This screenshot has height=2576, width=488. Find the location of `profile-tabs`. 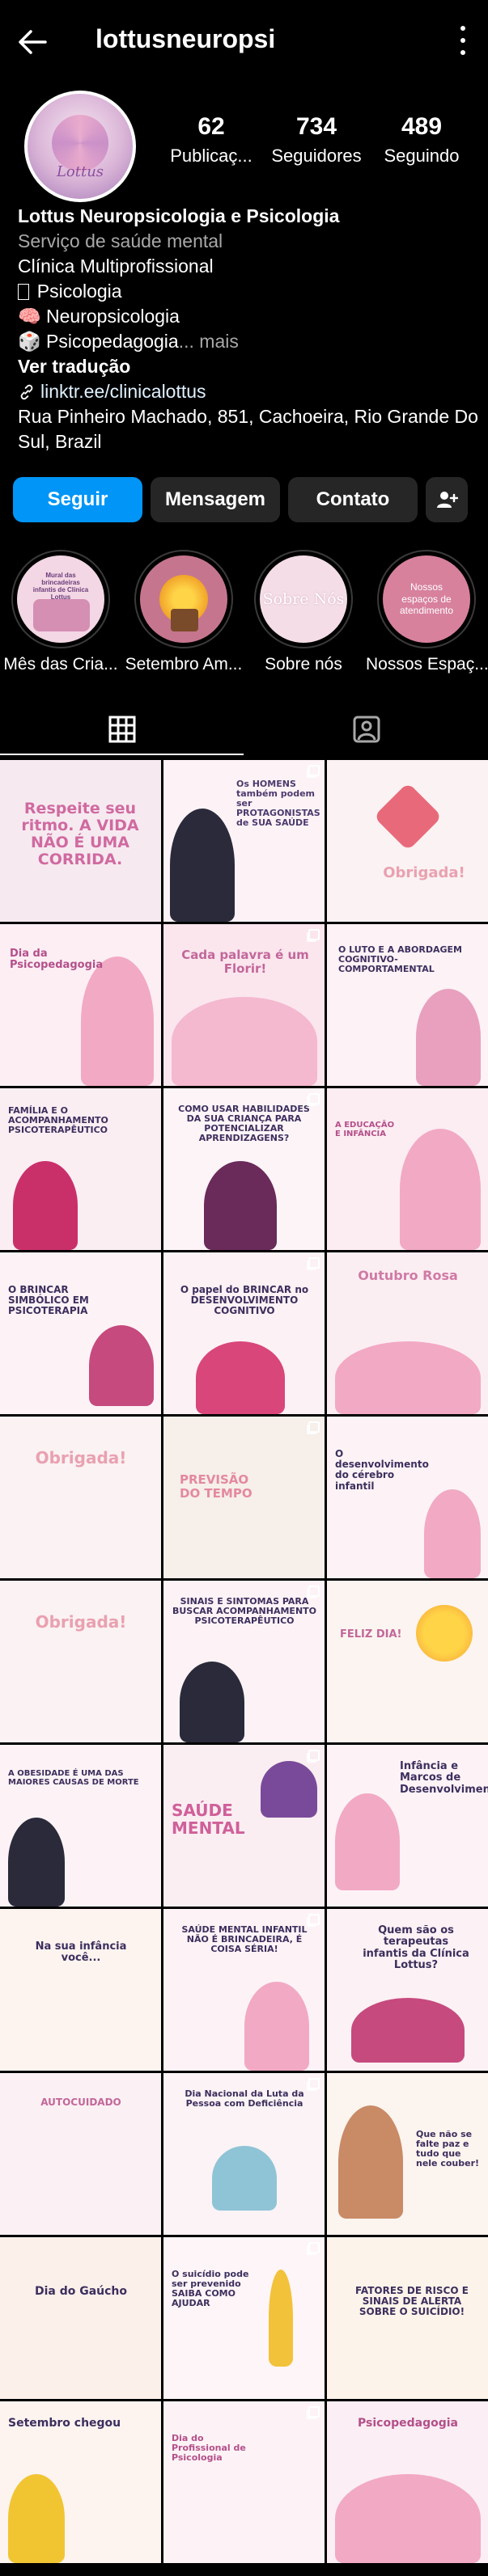

profile-tabs is located at coordinates (244, 729).